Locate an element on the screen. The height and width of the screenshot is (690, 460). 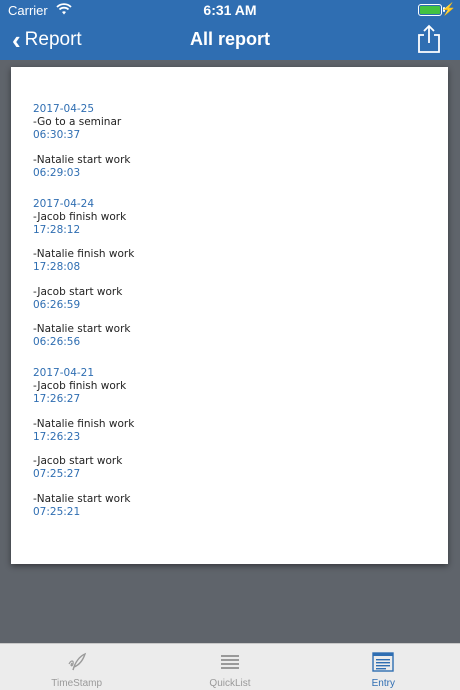
entry-time: 07:25:27 is located at coordinates (57, 474).